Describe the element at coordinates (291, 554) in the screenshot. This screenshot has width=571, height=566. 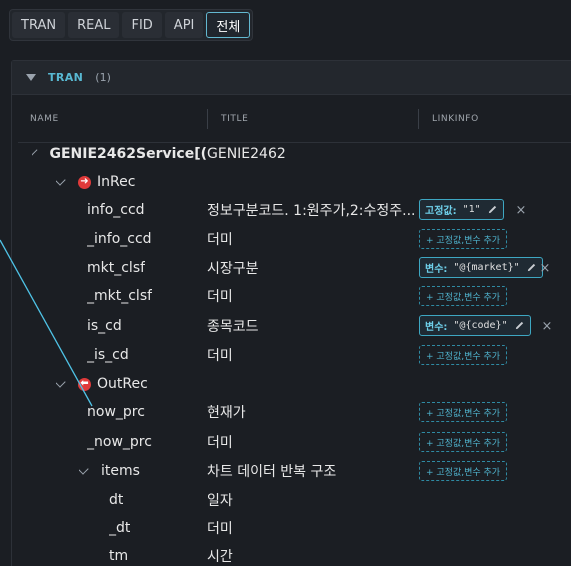
I see `tree-row-tm: tm 시간` at that location.